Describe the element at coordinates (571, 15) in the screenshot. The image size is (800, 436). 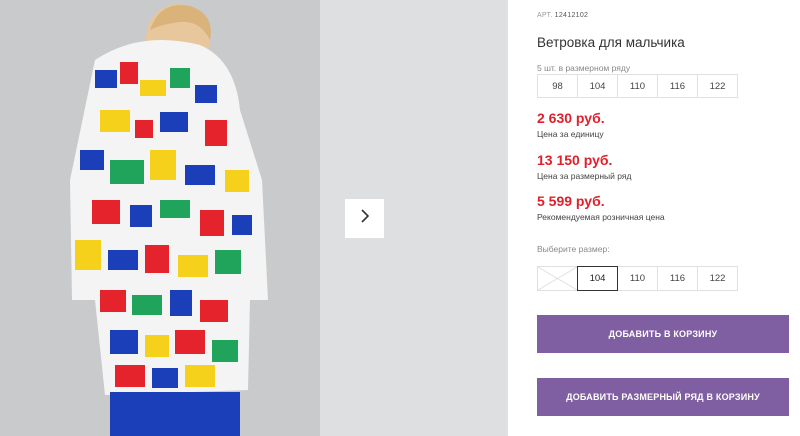
I see `article-value: 12412102` at that location.